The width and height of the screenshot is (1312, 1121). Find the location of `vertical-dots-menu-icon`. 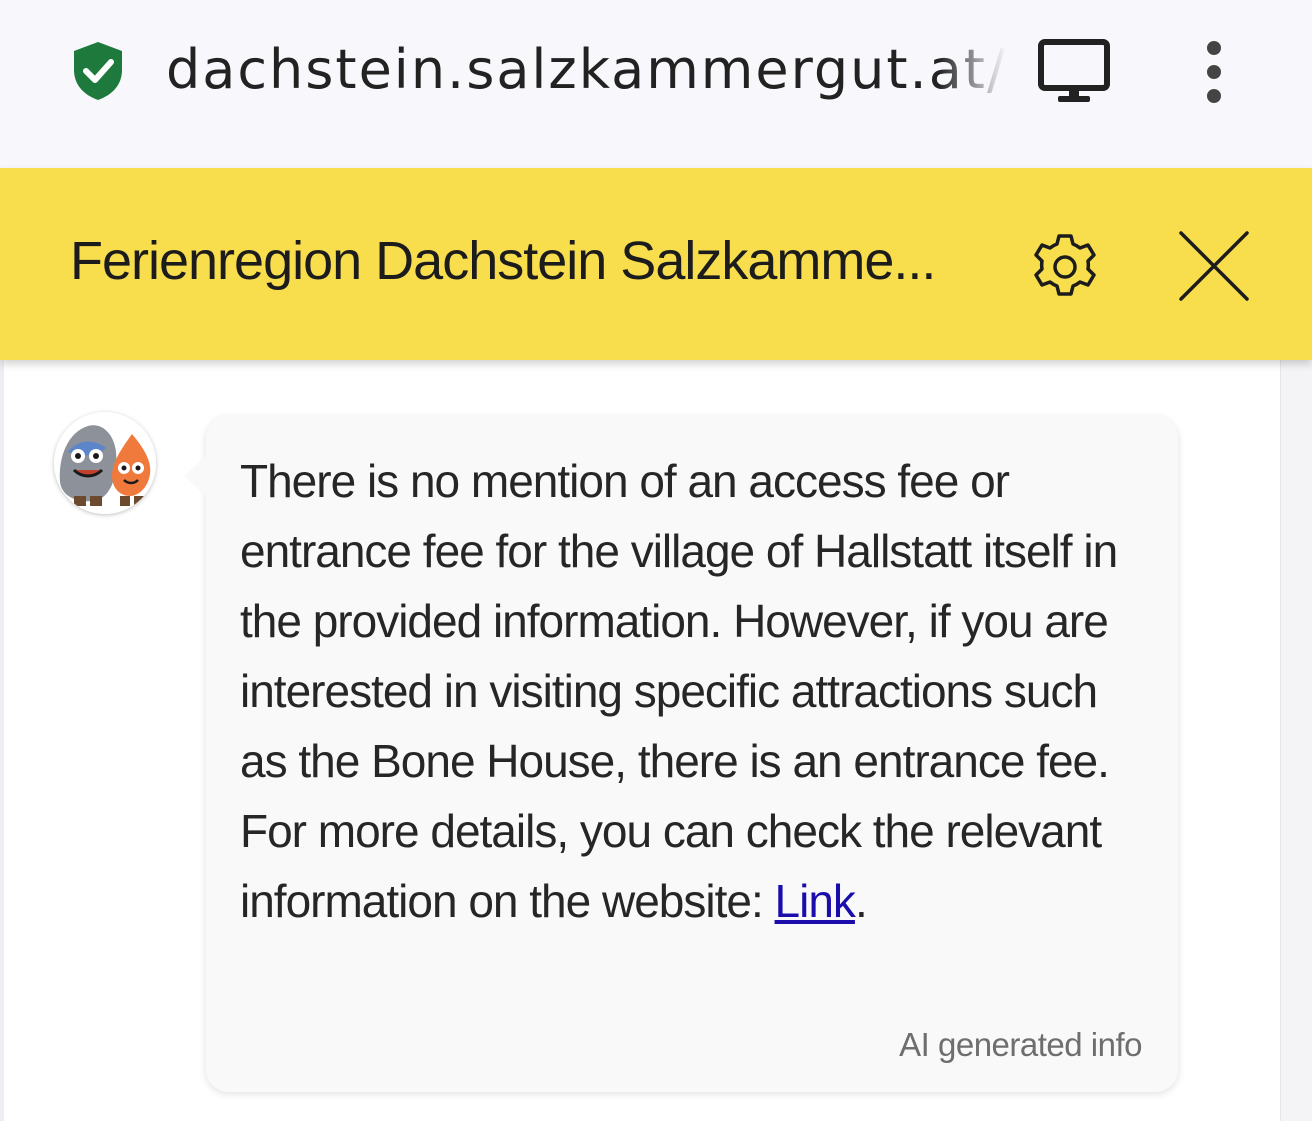

vertical-dots-menu-icon is located at coordinates (1214, 72).